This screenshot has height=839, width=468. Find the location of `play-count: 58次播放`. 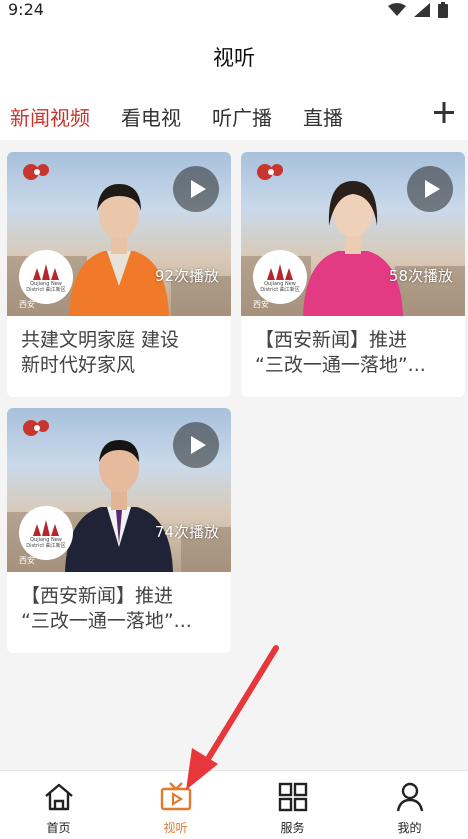

play-count: 58次播放 is located at coordinates (420, 276).